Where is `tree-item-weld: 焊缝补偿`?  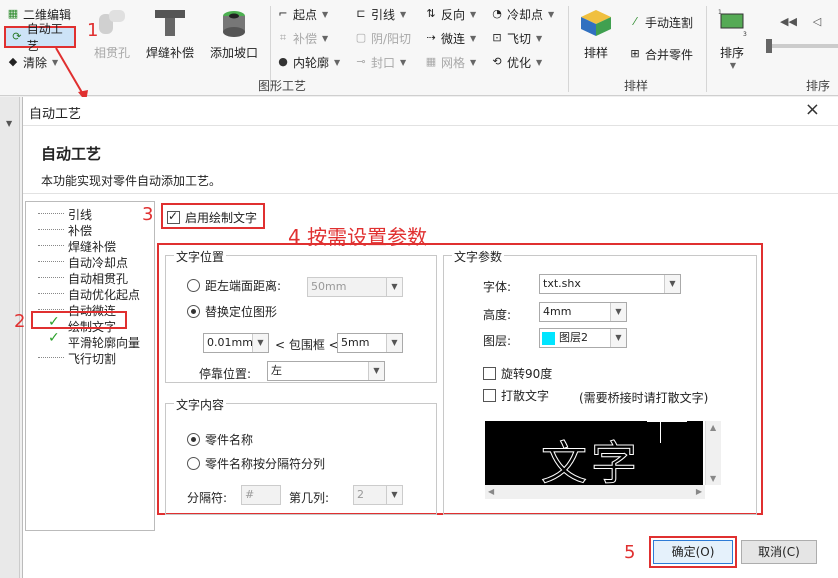 tree-item-weld: 焊缝补偿 is located at coordinates (92, 246).